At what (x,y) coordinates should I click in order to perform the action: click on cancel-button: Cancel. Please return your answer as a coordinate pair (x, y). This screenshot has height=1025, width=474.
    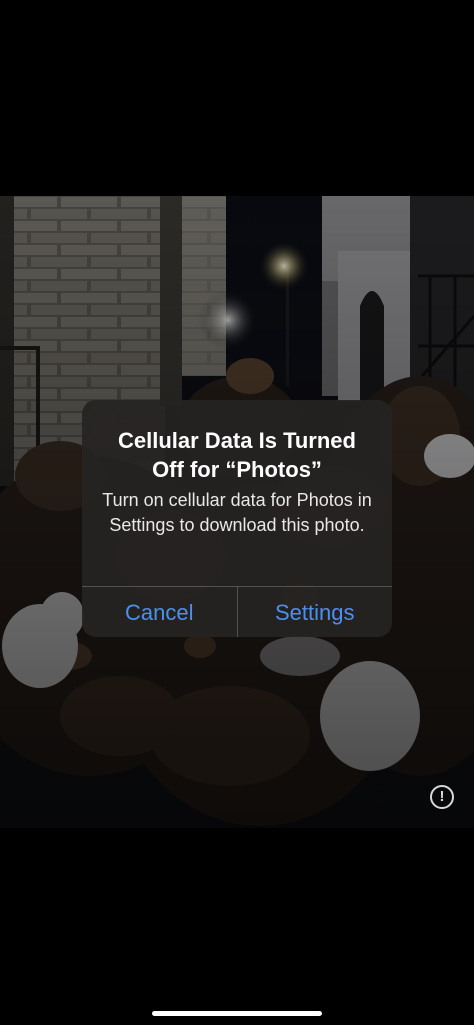
    Looking at the image, I should click on (160, 612).